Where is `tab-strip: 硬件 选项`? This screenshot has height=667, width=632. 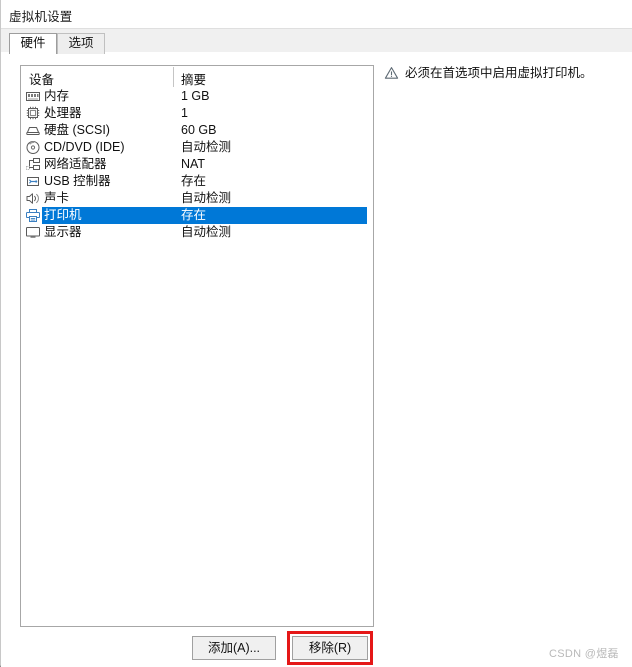
tab-strip: 硬件 选项 is located at coordinates (316, 41).